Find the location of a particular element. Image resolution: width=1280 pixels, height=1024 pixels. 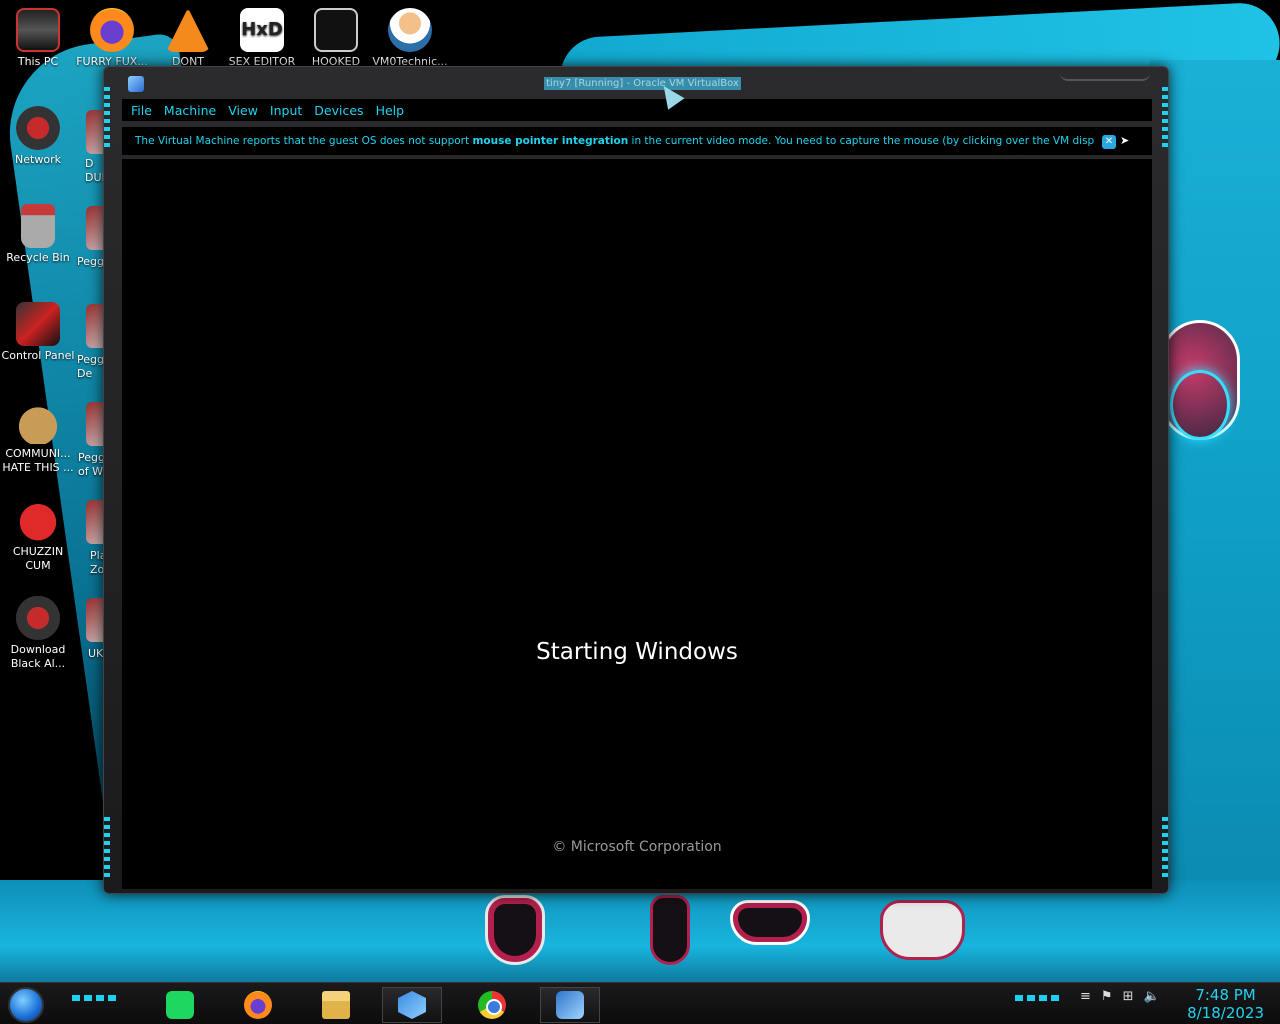

desktop-icon-label: Recycle Bin is located at coordinates (38, 257).